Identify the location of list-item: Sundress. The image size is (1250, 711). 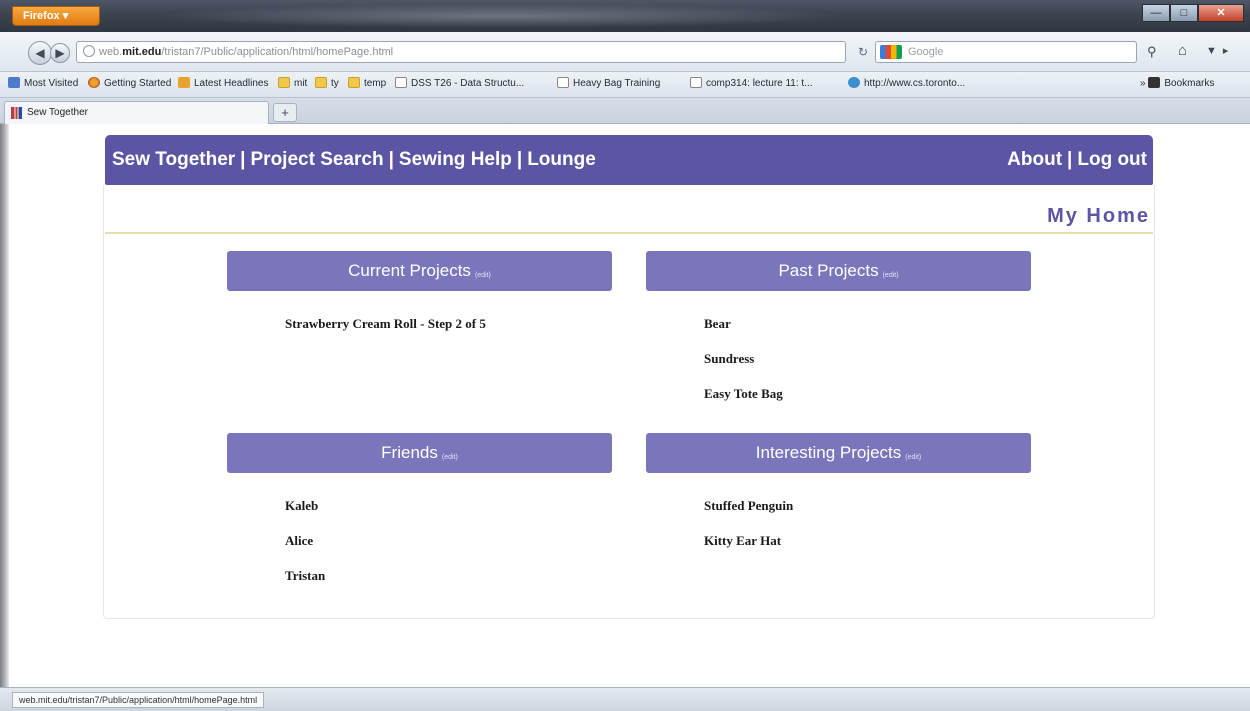
(743, 367).